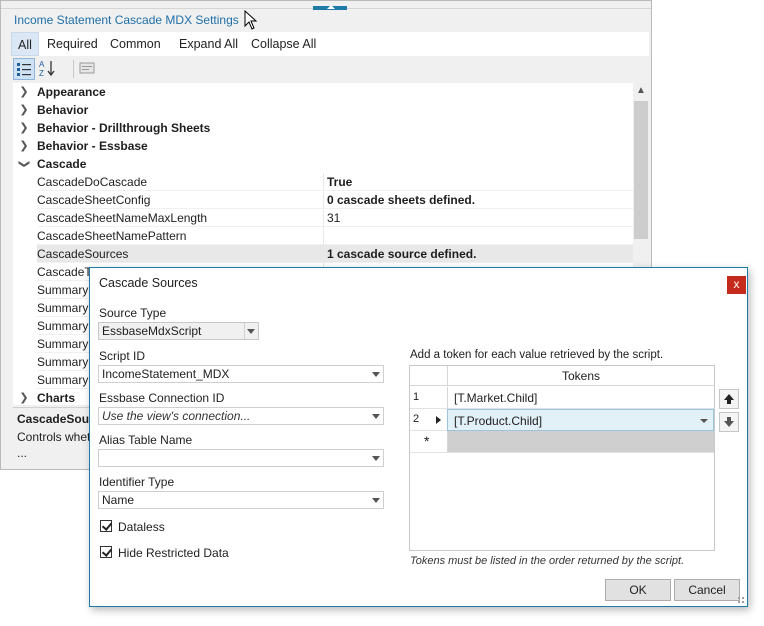 This screenshot has width=764, height=626. Describe the element at coordinates (427, 441) in the screenshot. I see `new-row-marker: *` at that location.